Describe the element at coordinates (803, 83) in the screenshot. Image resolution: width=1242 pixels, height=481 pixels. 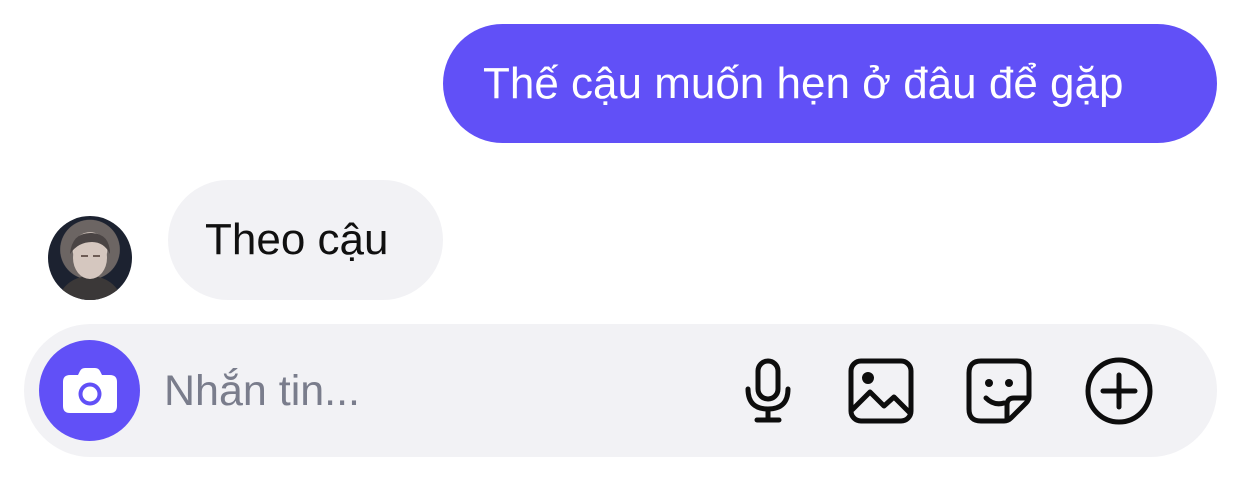
I see `outgoing-message-text: Thế cậu muốn hẹn ở đâu để gặp` at that location.